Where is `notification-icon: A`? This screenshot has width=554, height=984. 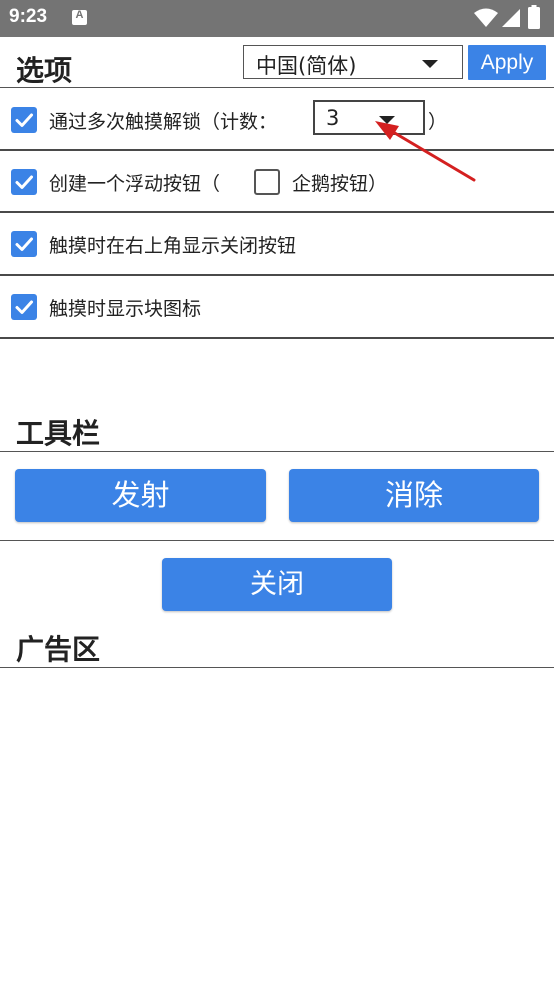
notification-icon: A is located at coordinates (79, 17).